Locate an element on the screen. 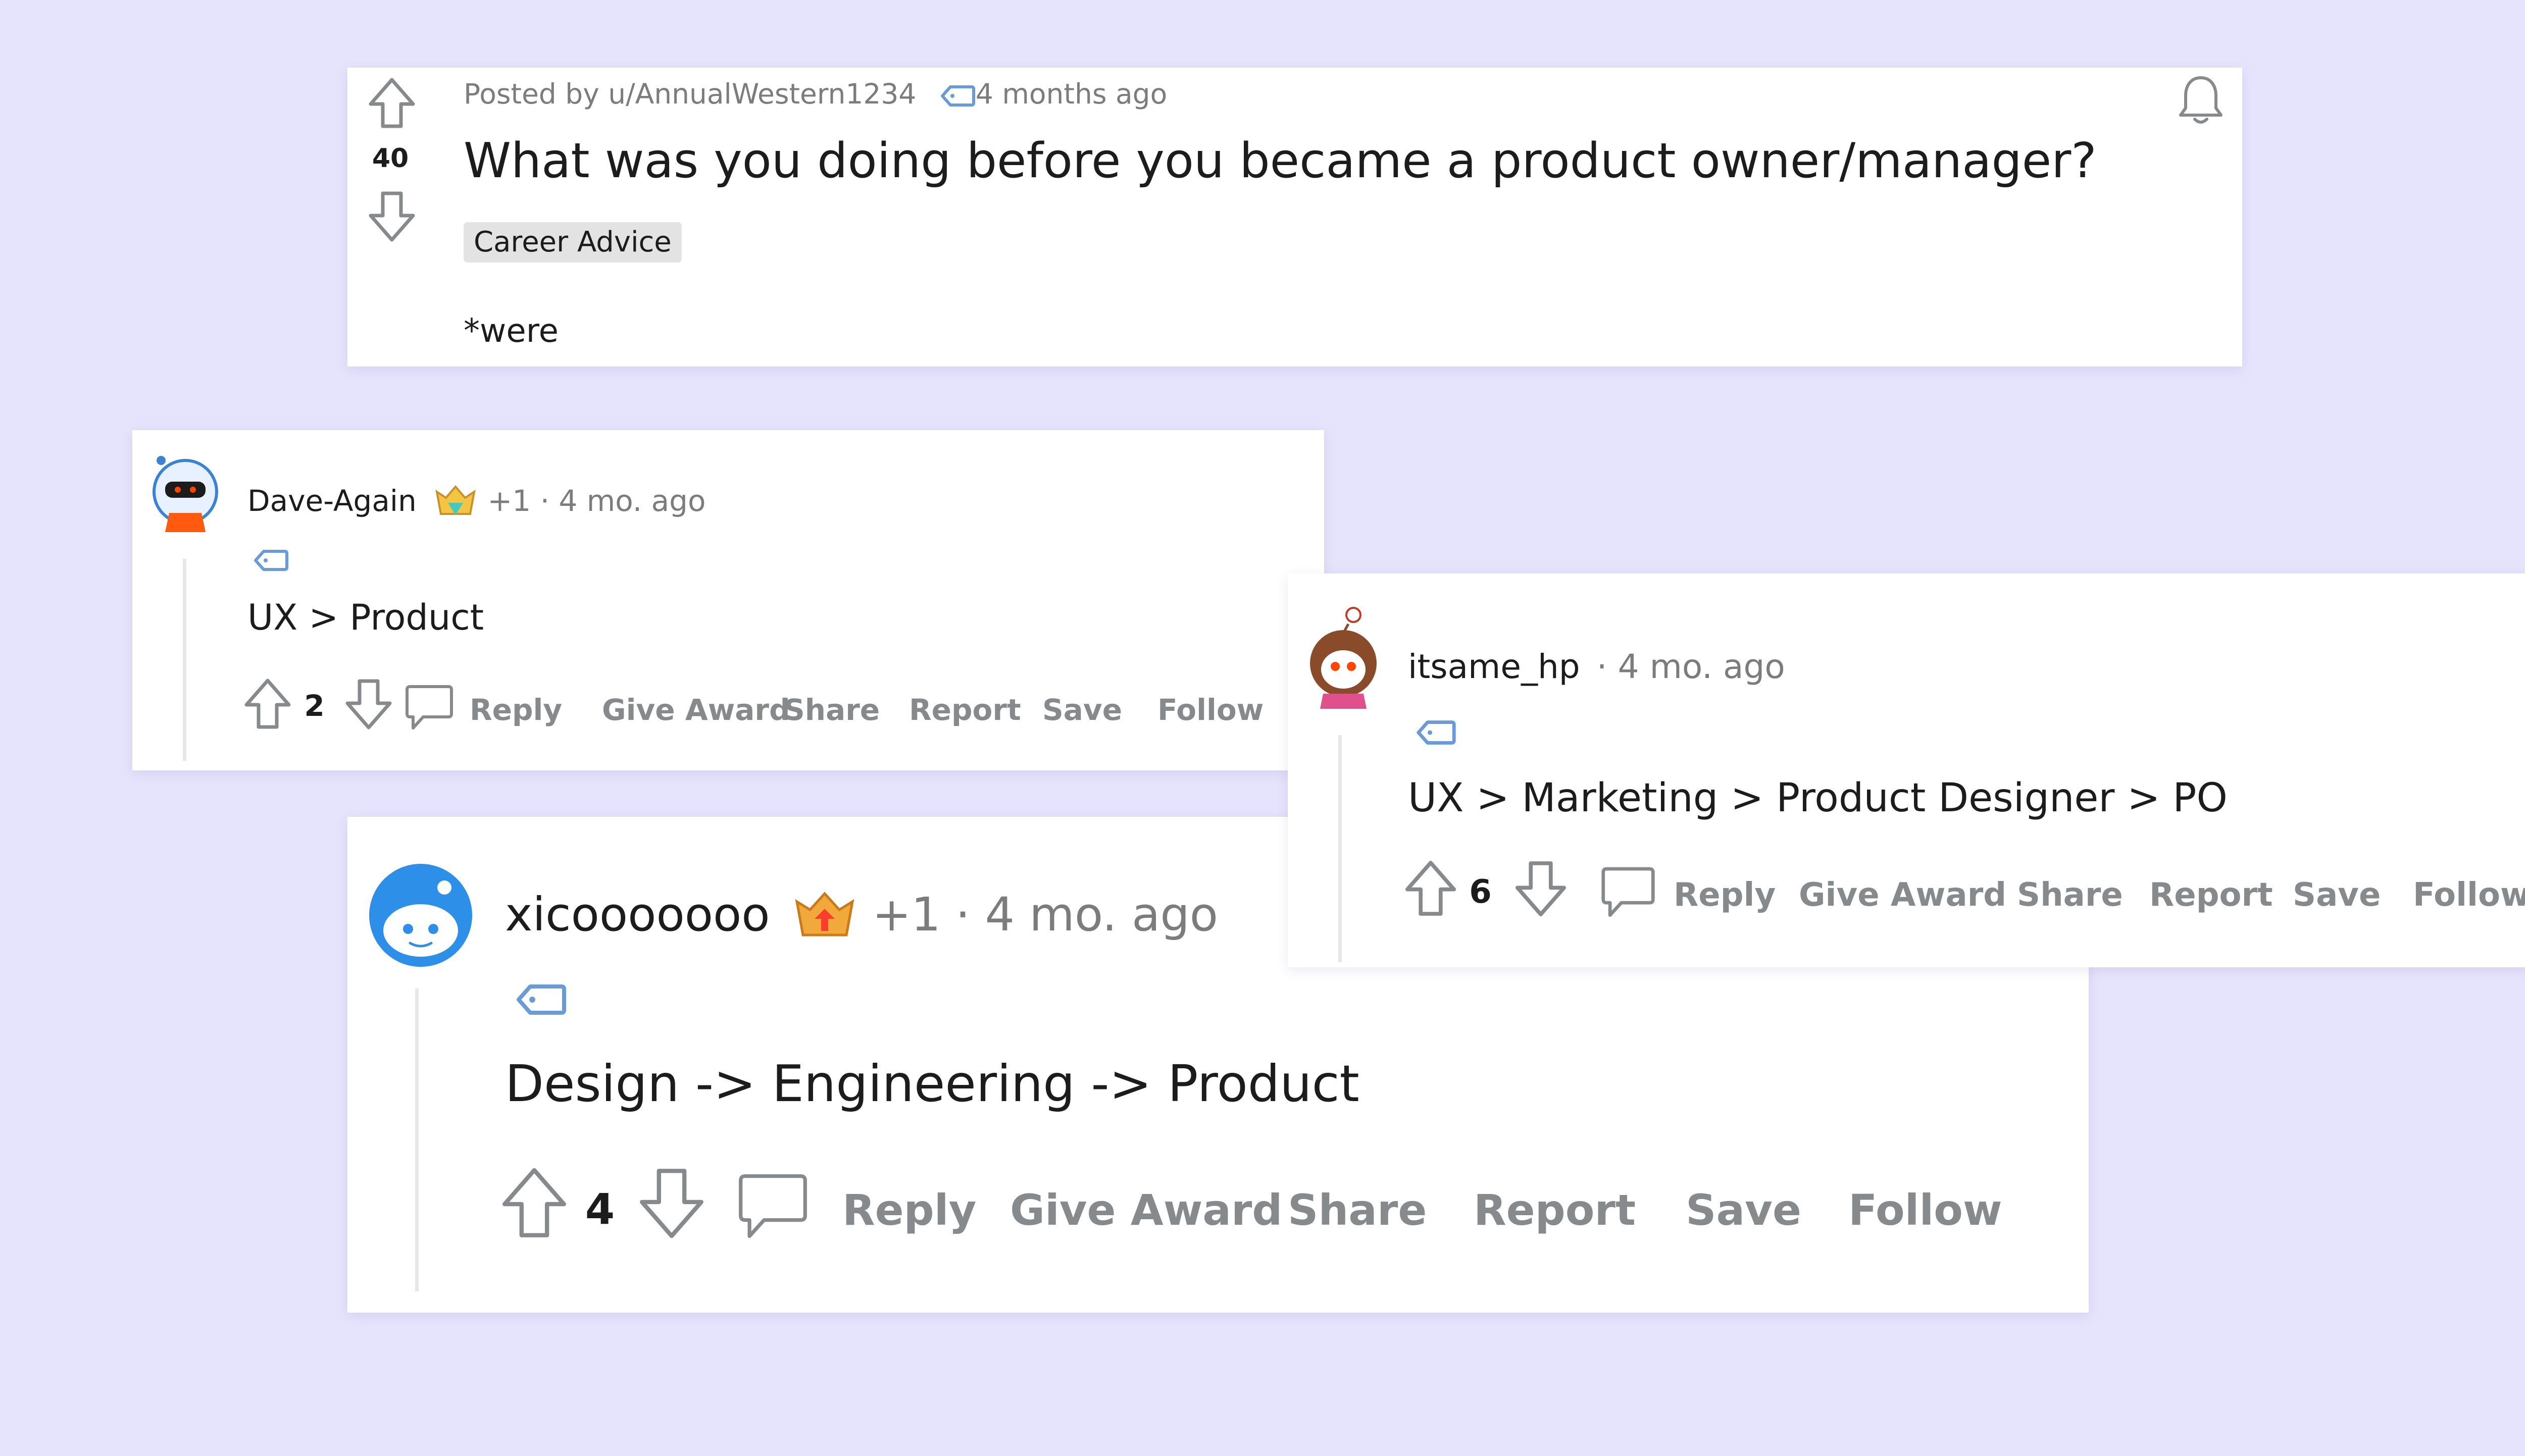 The image size is (2525, 1456). post-time: 4 months ago is located at coordinates (1071, 94).